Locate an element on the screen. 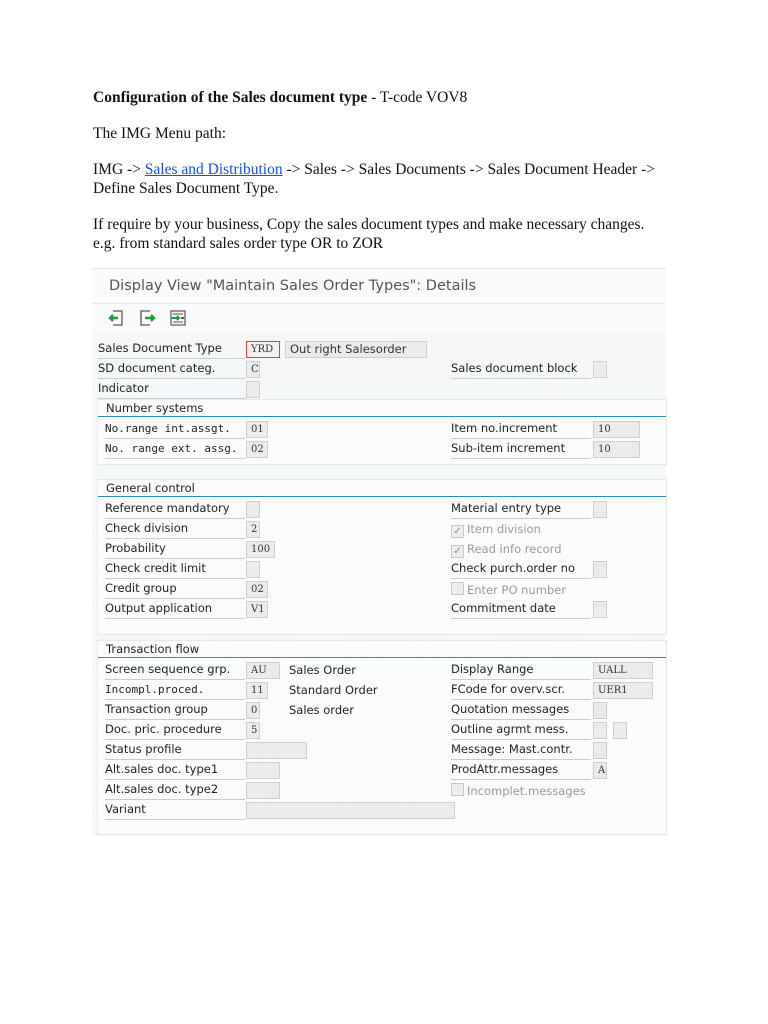 The image size is (768, 1024). no-range-ext-assg-label: No. range ext. assg. is located at coordinates (175, 449).